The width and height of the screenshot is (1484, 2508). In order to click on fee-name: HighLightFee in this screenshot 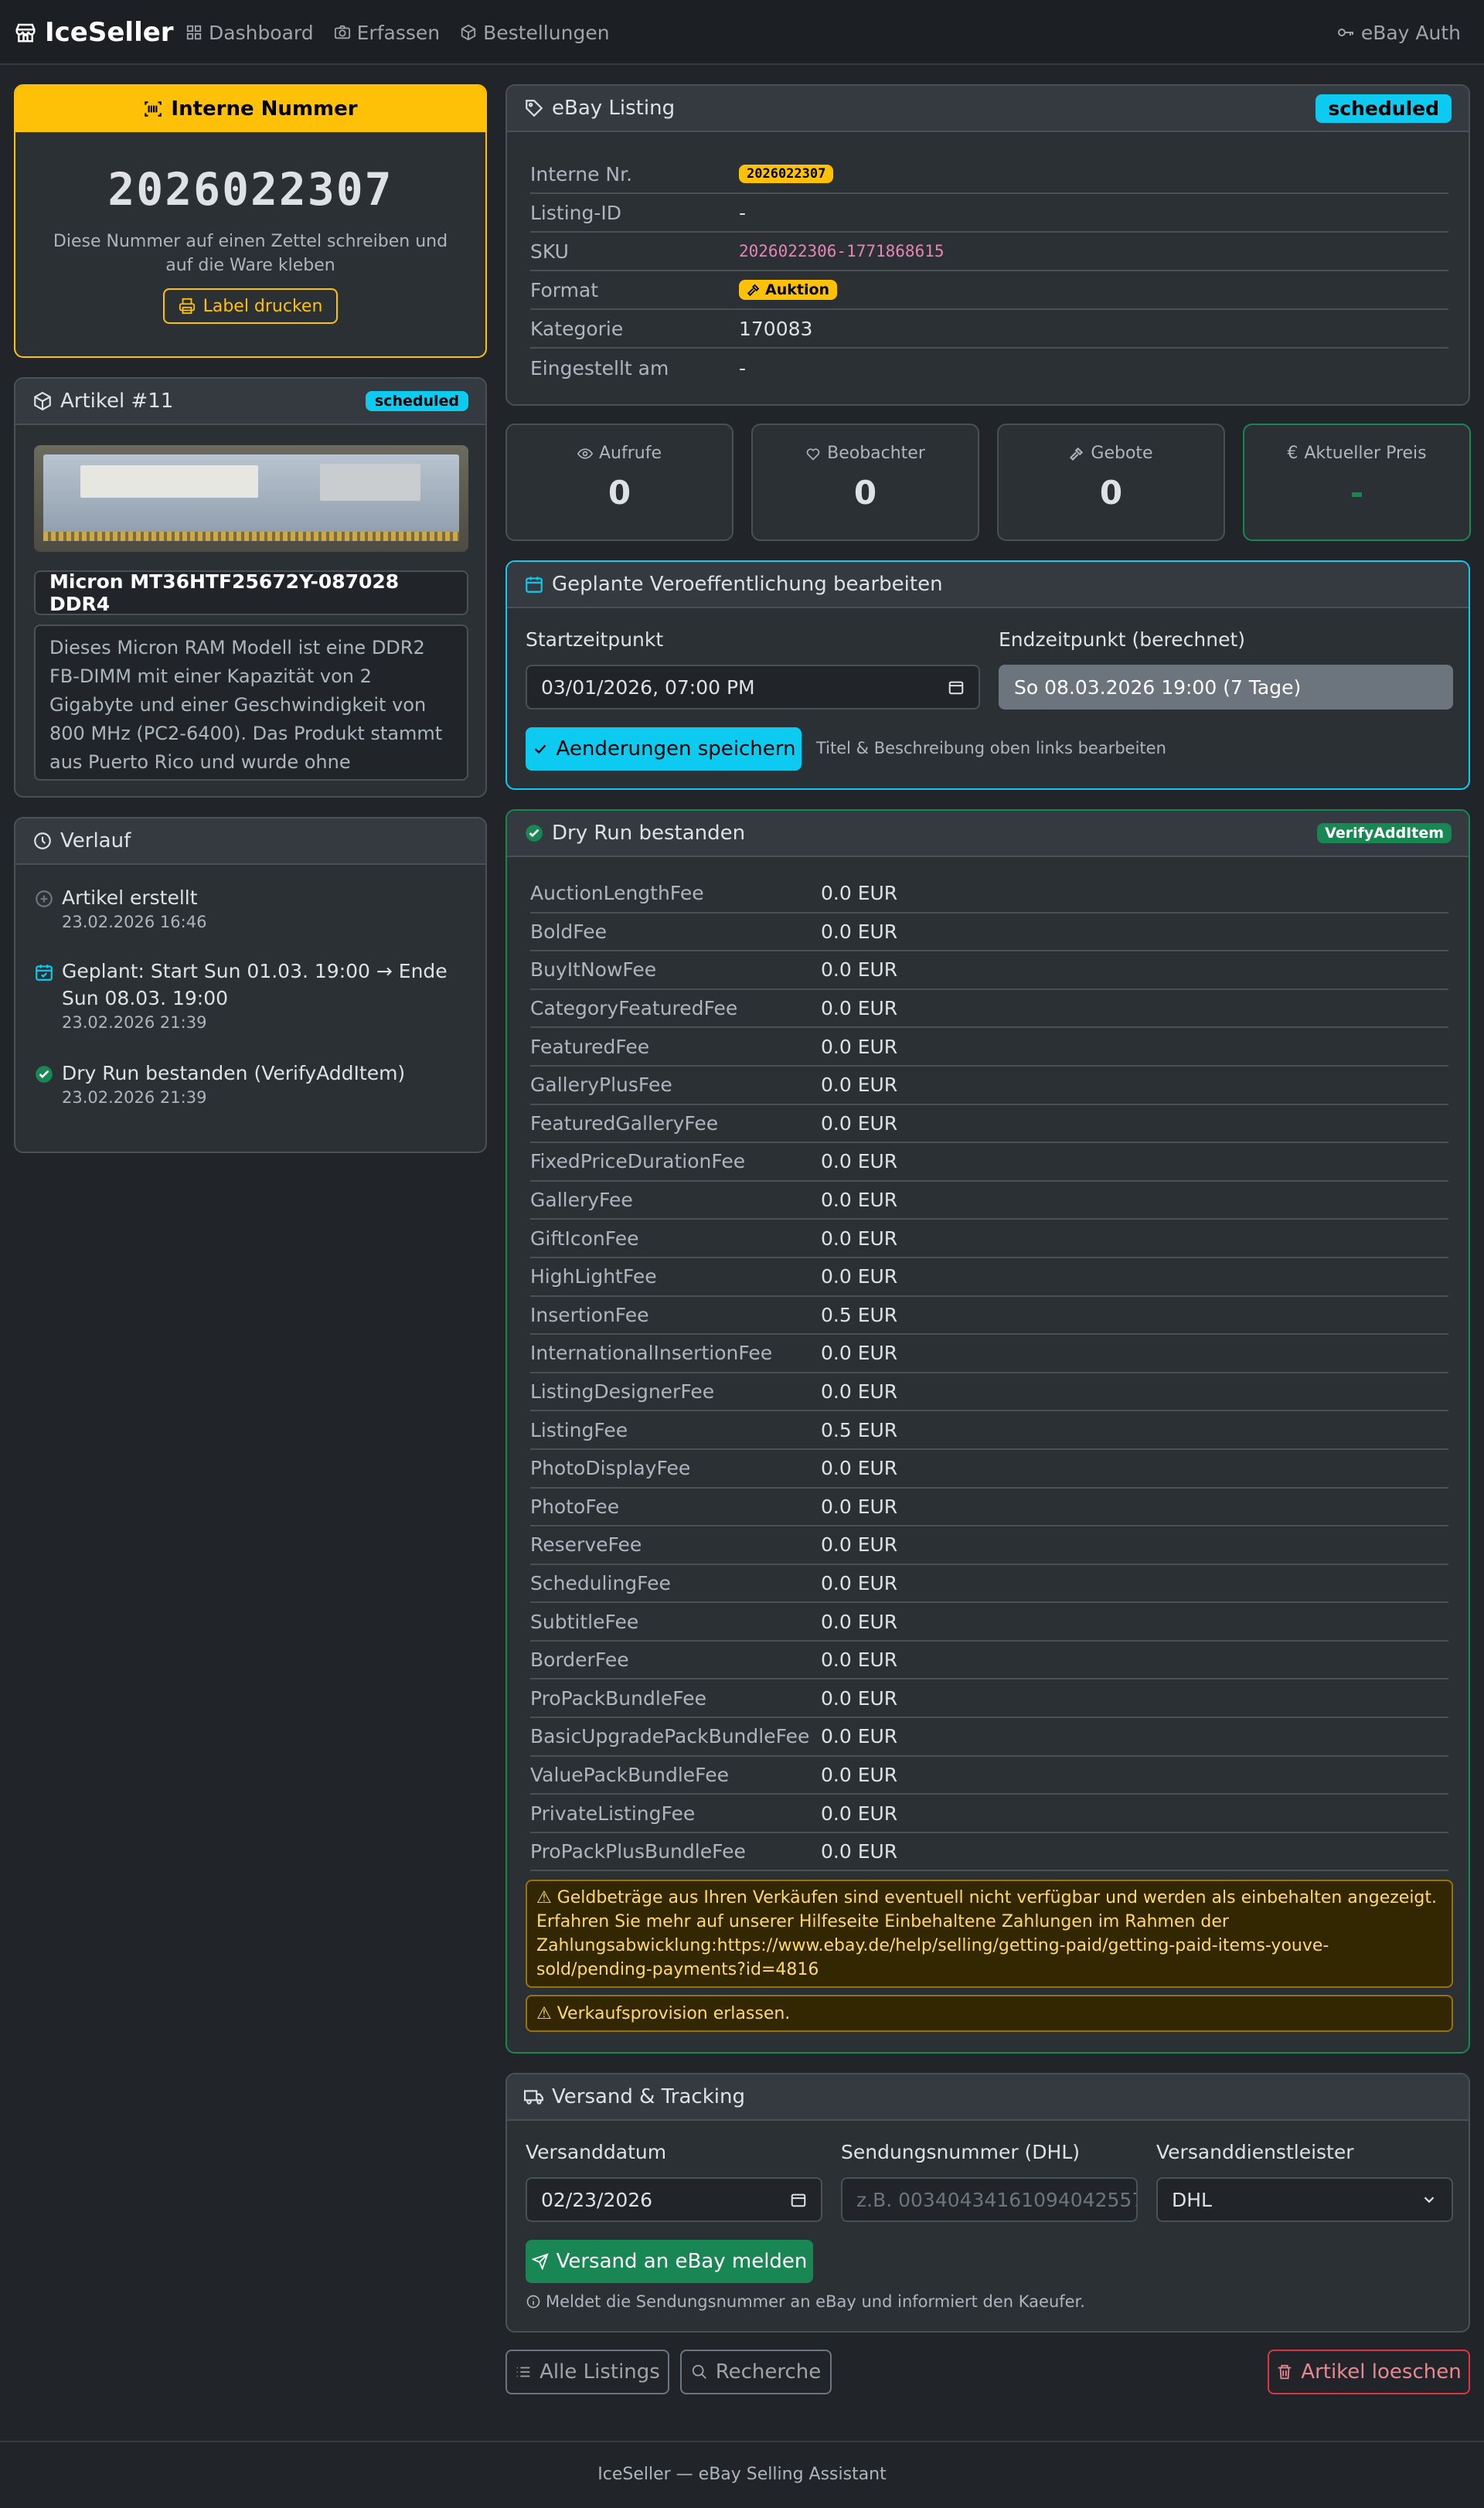, I will do `click(593, 1276)`.